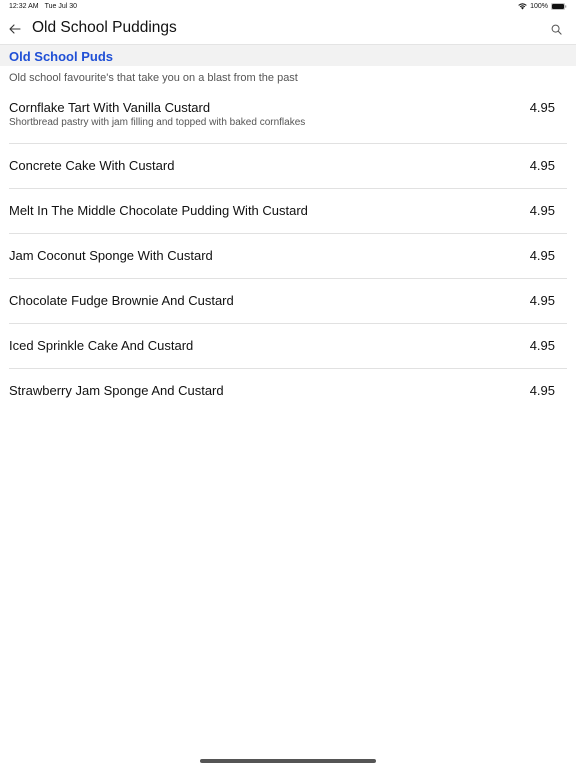  Describe the element at coordinates (24, 6) in the screenshot. I see `status-time: 12:32 AM` at that location.